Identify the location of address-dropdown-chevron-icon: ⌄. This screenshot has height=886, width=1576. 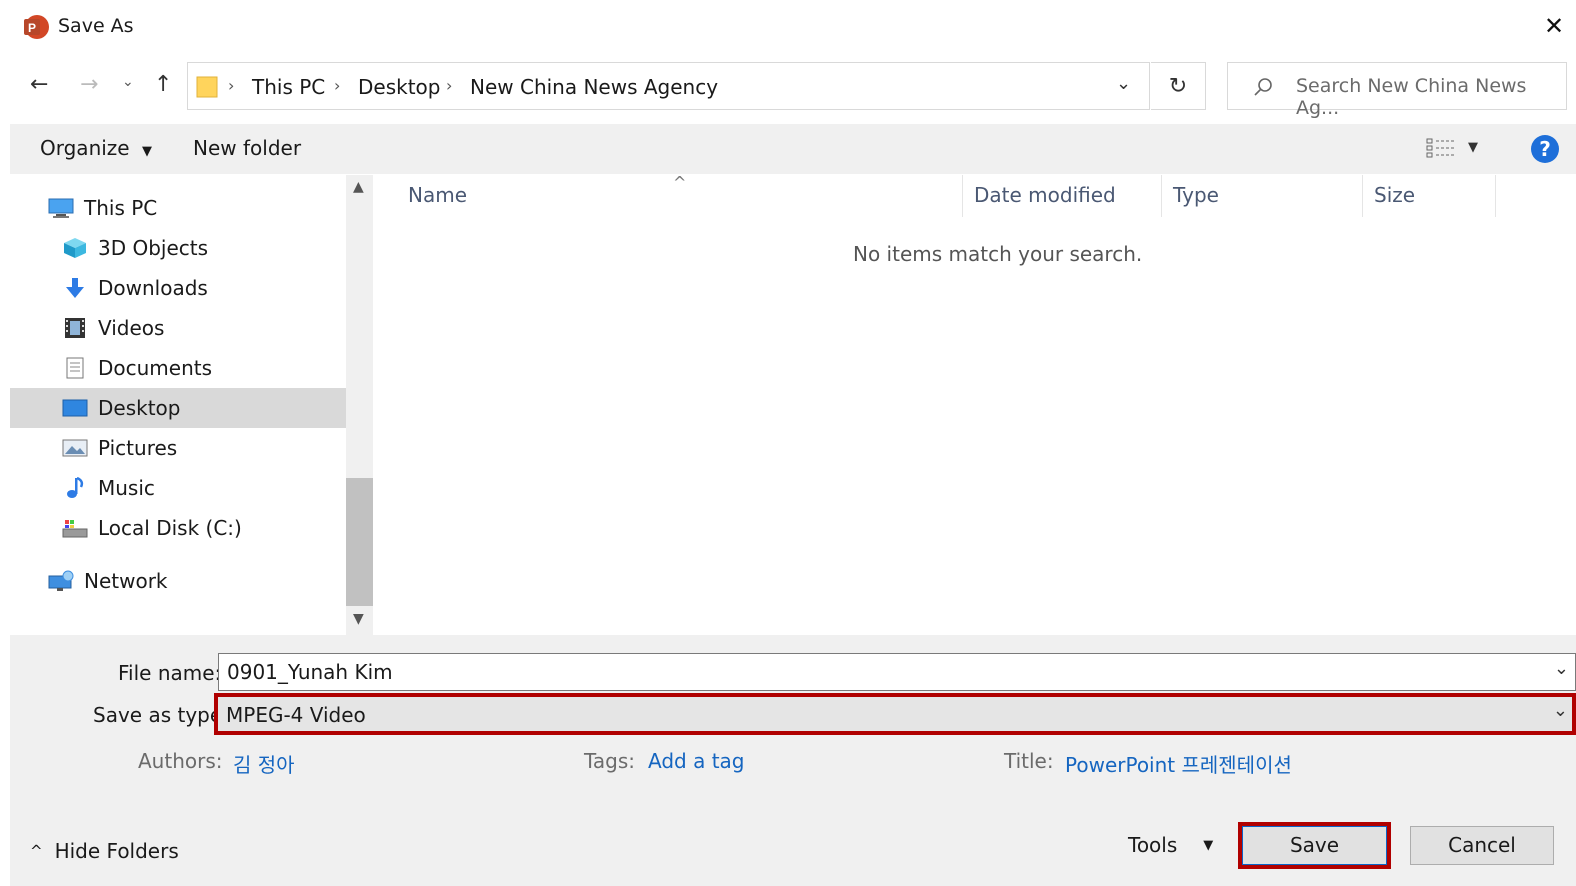
(1123, 83).